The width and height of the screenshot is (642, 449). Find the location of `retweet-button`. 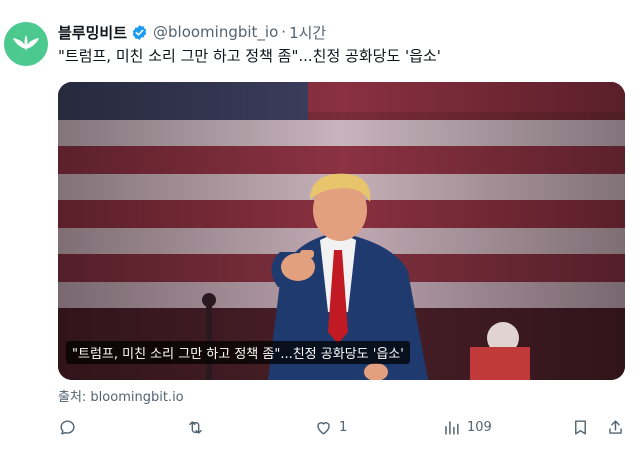

retweet-button is located at coordinates (198, 427).